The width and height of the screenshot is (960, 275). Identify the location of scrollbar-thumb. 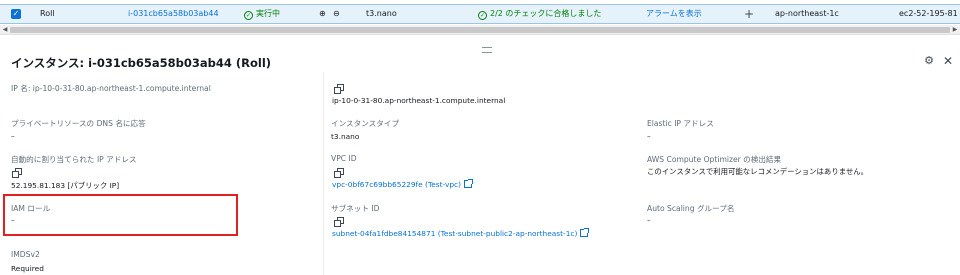
(480, 30).